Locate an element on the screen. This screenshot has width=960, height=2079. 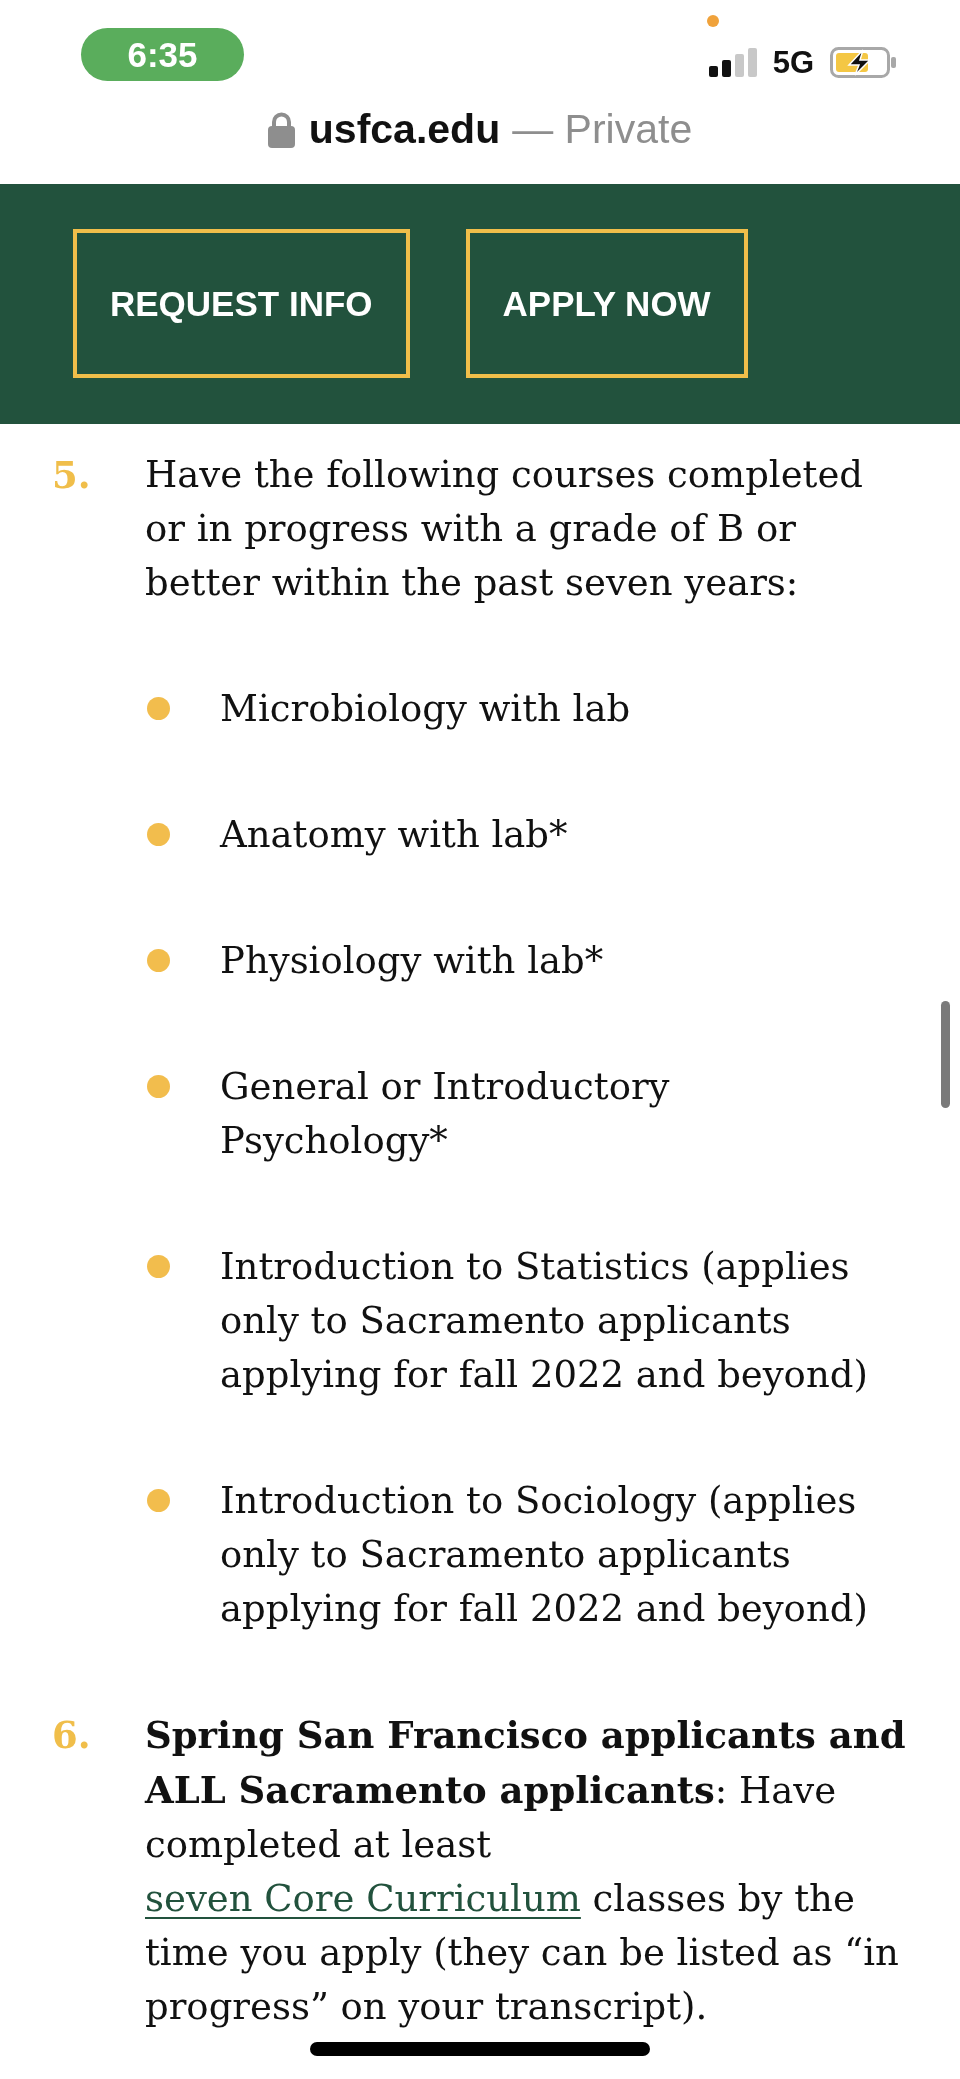
core-curriculum-link: seven Core Curriculum is located at coordinates (363, 1898).